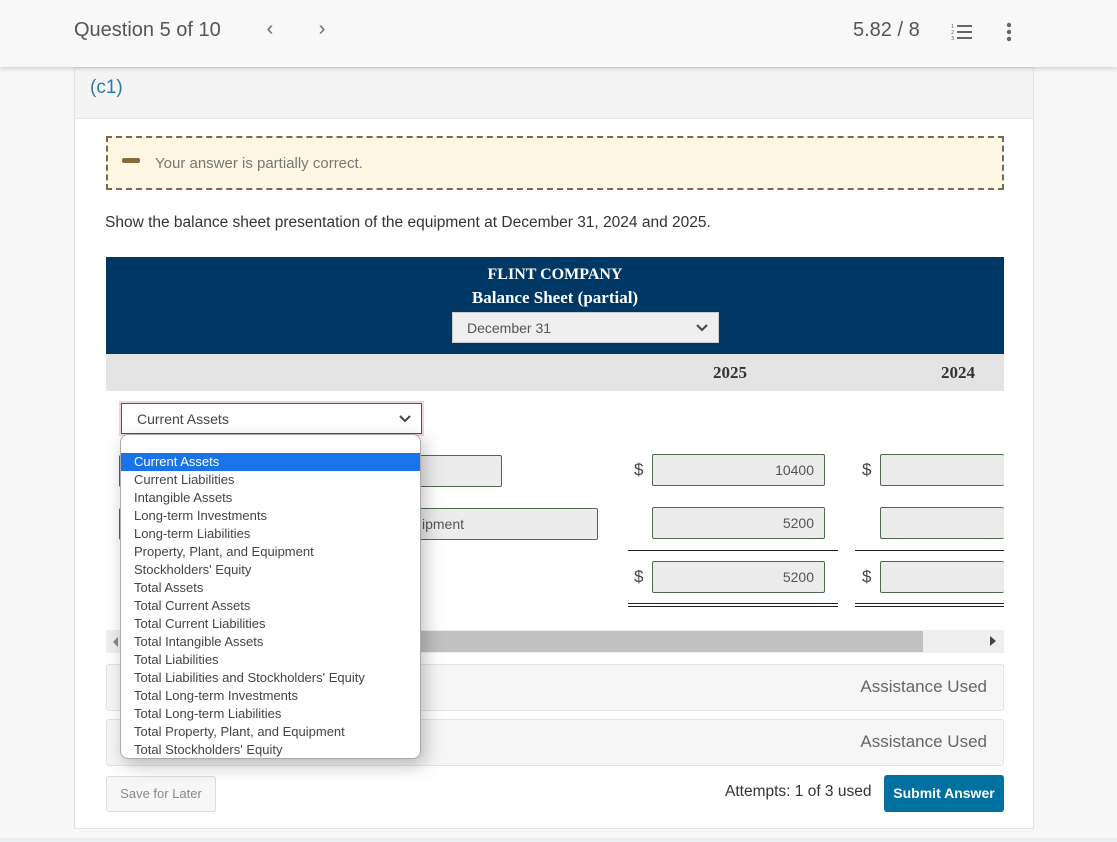 This screenshot has width=1117, height=842. What do you see at coordinates (106, 87) in the screenshot?
I see `part-label: (c1)` at bounding box center [106, 87].